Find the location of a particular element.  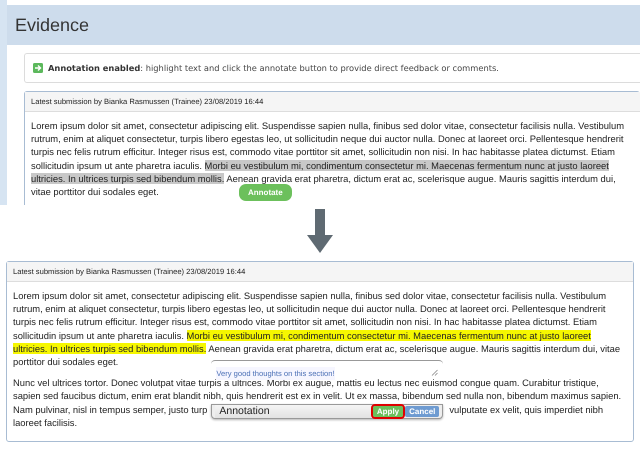

page-title: Evidence is located at coordinates (52, 25).